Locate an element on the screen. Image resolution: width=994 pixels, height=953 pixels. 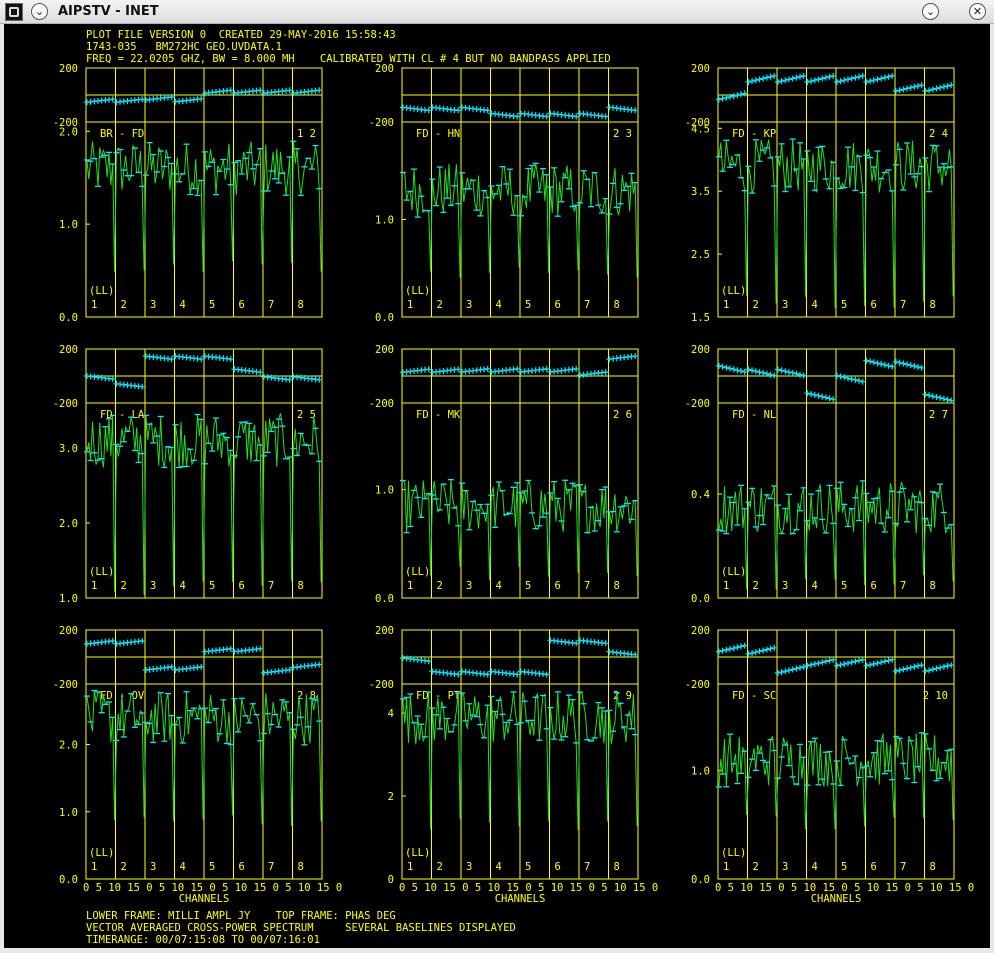
panel-fd-la-if-label: 8 is located at coordinates (301, 586).